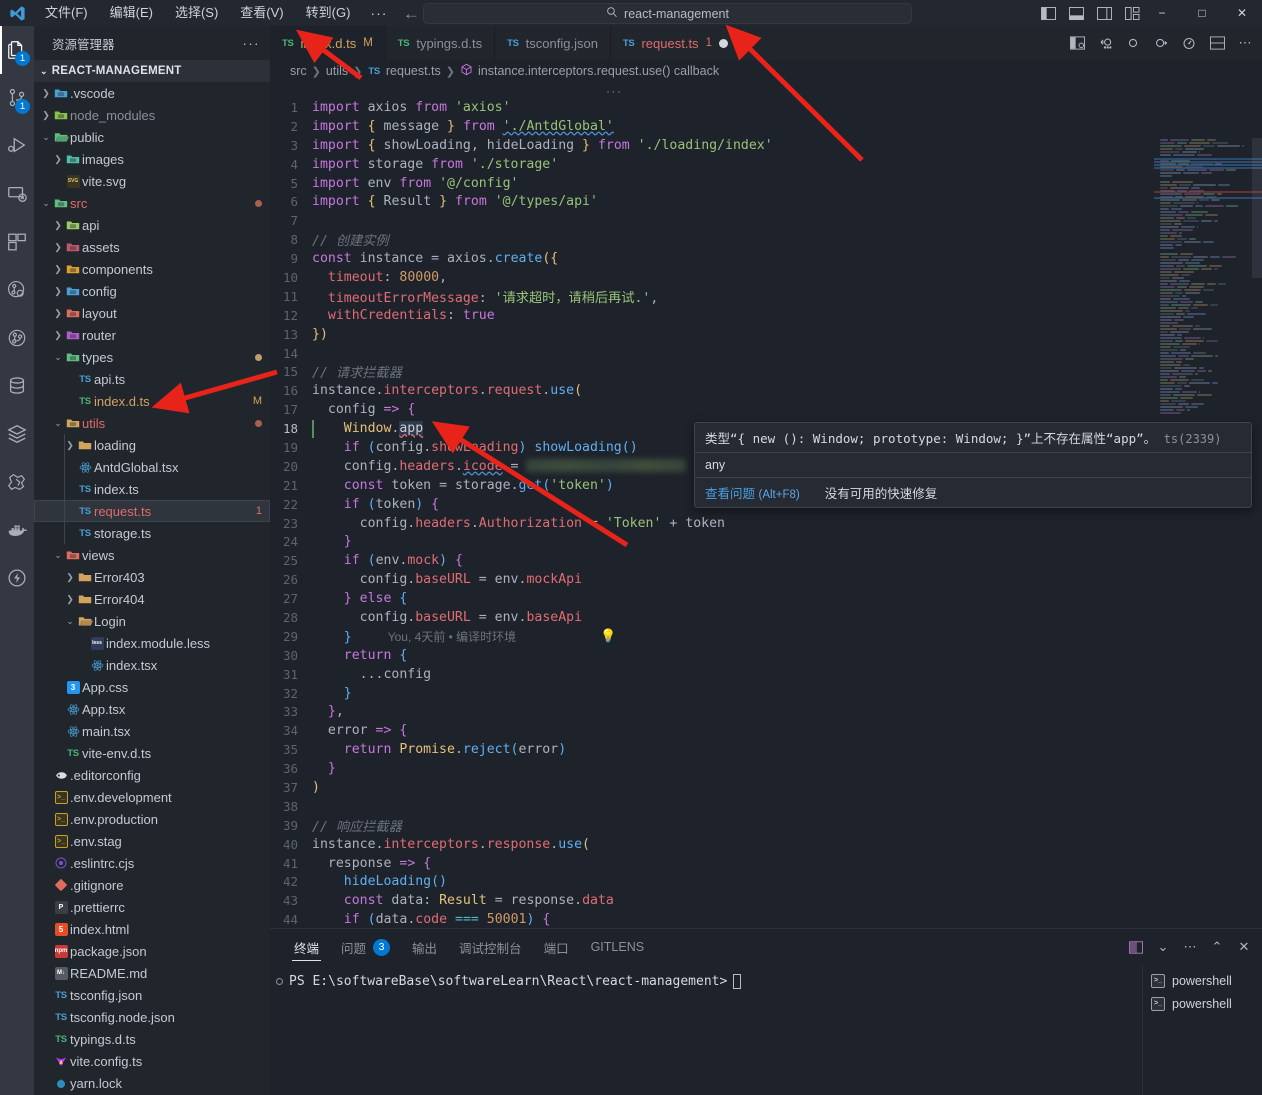 This screenshot has width=1262, height=1095. I want to click on code-line-14: 14, so click(766, 353).